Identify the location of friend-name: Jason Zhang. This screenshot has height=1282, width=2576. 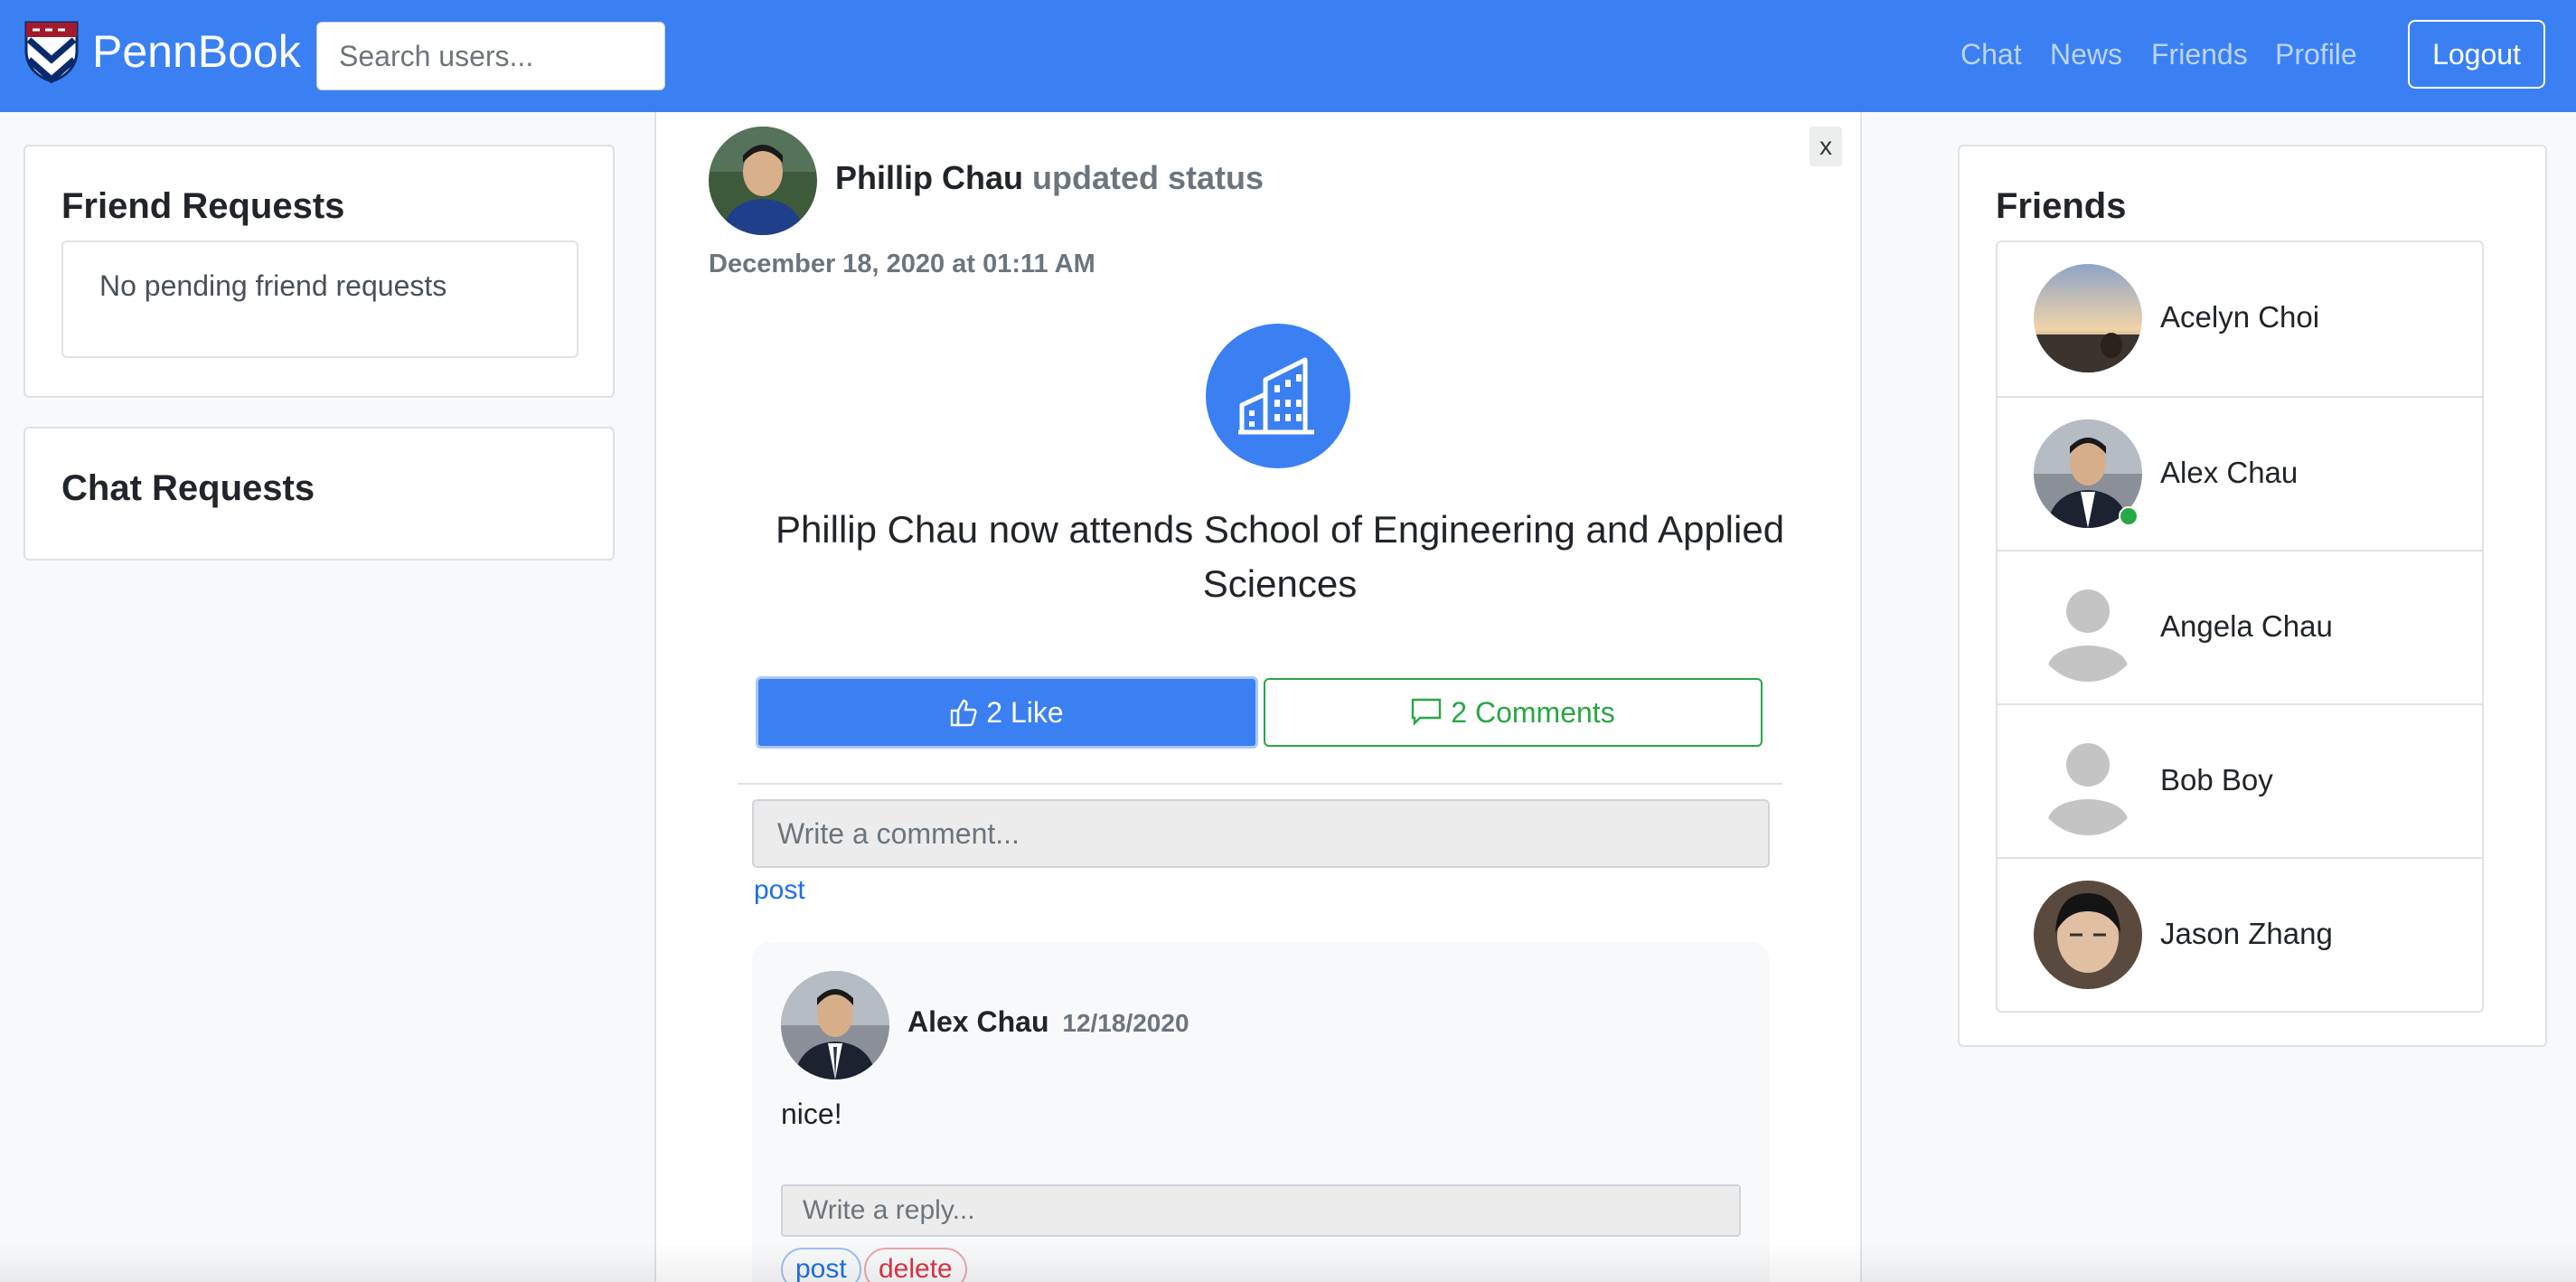
(2246, 934).